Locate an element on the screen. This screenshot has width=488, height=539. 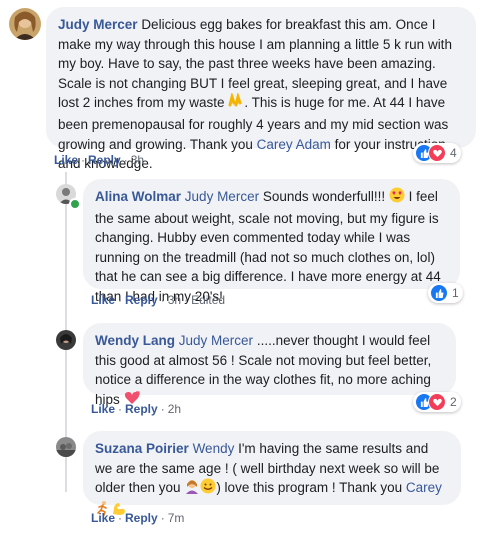
avatar-suzana-poirier is located at coordinates (66, 447).